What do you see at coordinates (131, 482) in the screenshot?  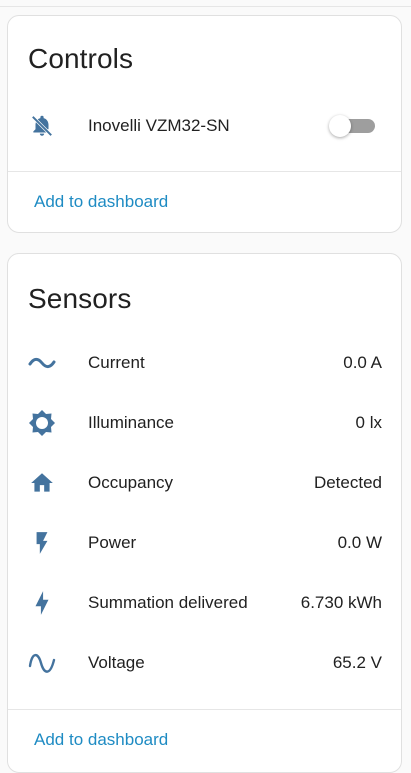 I see `sensor-label: Occupancy` at bounding box center [131, 482].